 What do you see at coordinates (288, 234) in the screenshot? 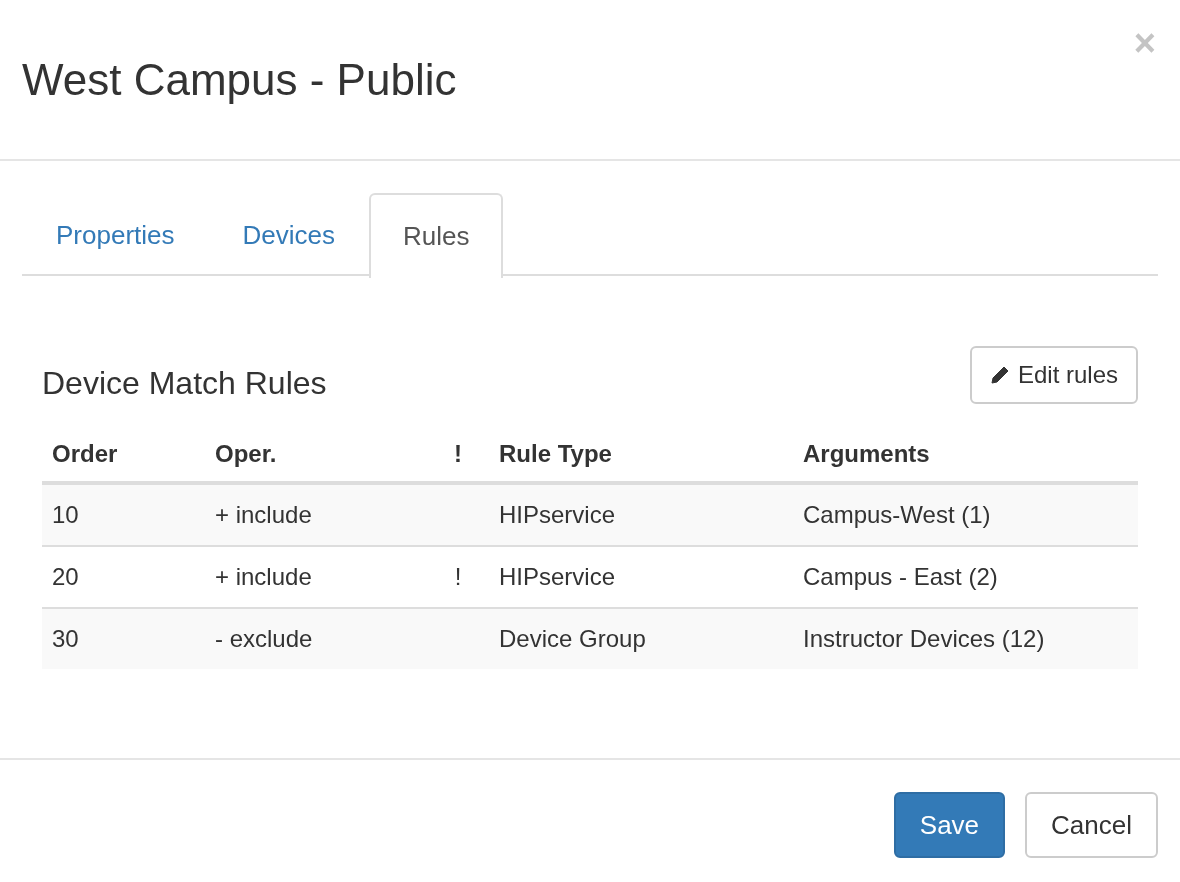
I see `tab: Devices` at bounding box center [288, 234].